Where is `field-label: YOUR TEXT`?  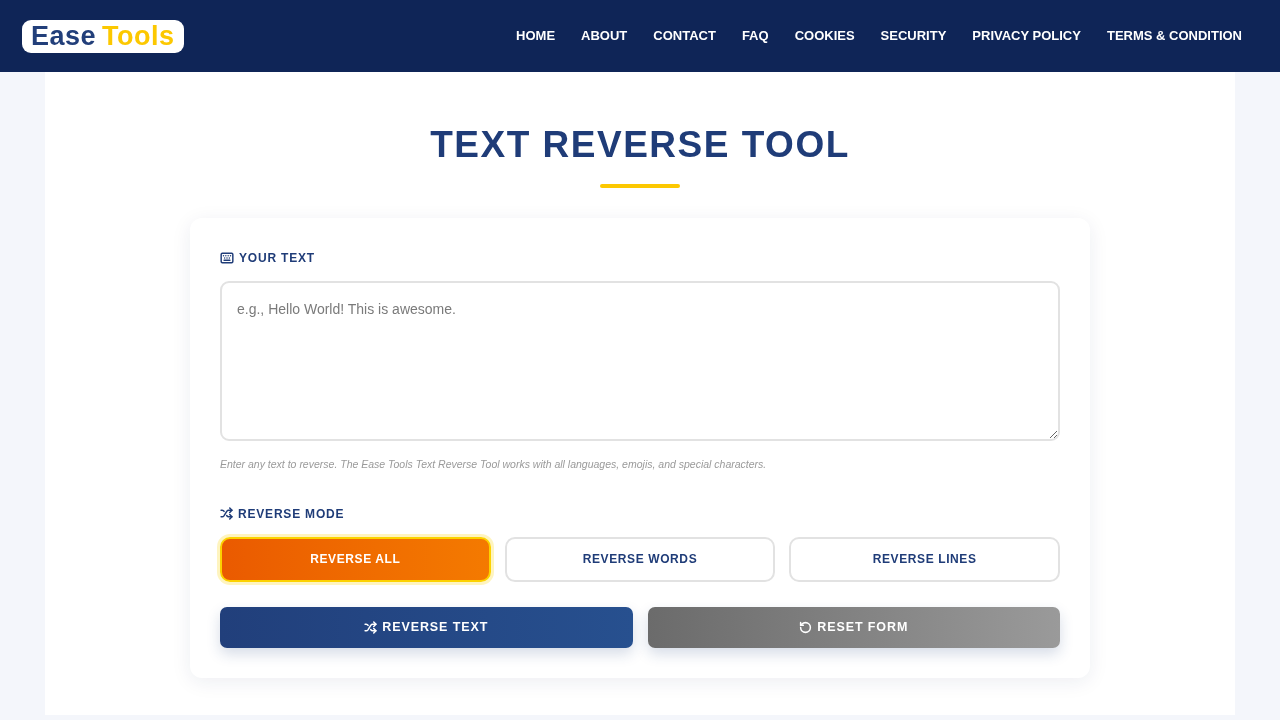 field-label: YOUR TEXT is located at coordinates (277, 258).